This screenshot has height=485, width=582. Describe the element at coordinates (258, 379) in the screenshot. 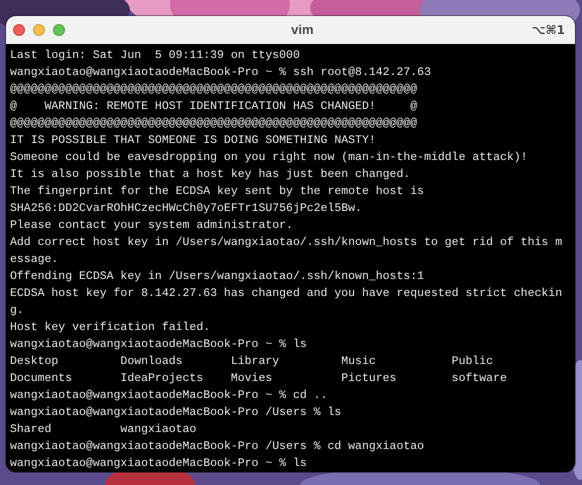

I see `terminal-line: Documents IdeaProjects Movies Pictures software` at that location.